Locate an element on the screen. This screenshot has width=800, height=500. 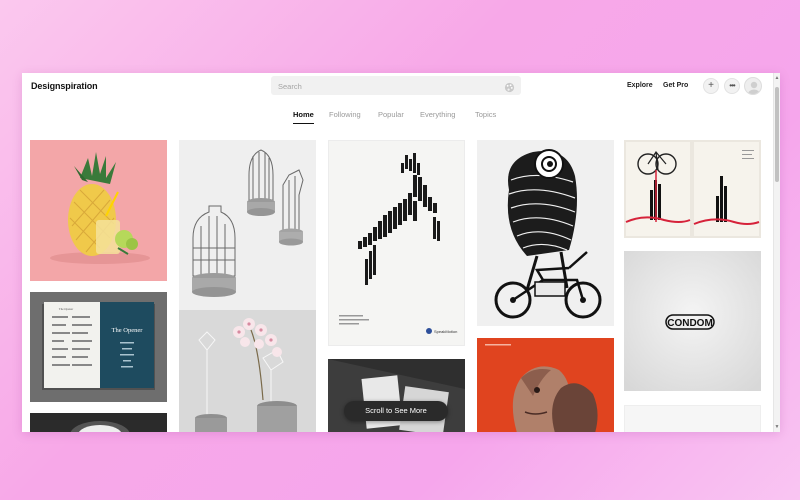
book-left-title: The Opener is located at coordinates (66, 309).